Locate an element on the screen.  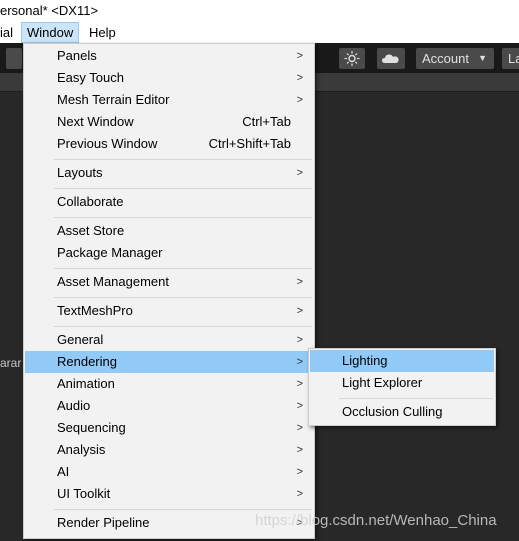
menu-item-label: Occlusion Culling is located at coordinates (392, 411).